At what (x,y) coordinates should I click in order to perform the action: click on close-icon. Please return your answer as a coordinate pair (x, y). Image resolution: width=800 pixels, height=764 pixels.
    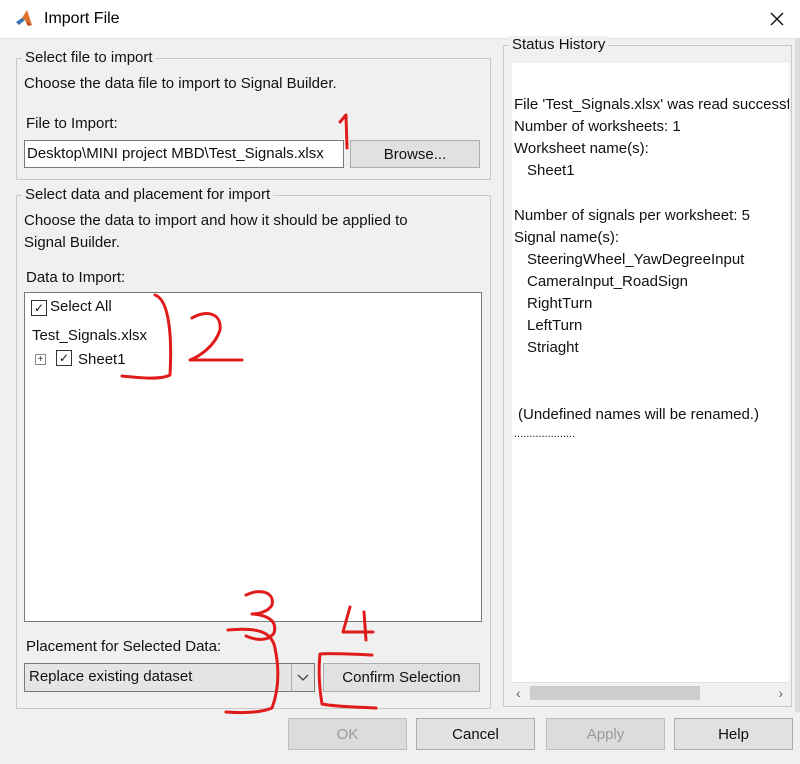
    Looking at the image, I should click on (777, 19).